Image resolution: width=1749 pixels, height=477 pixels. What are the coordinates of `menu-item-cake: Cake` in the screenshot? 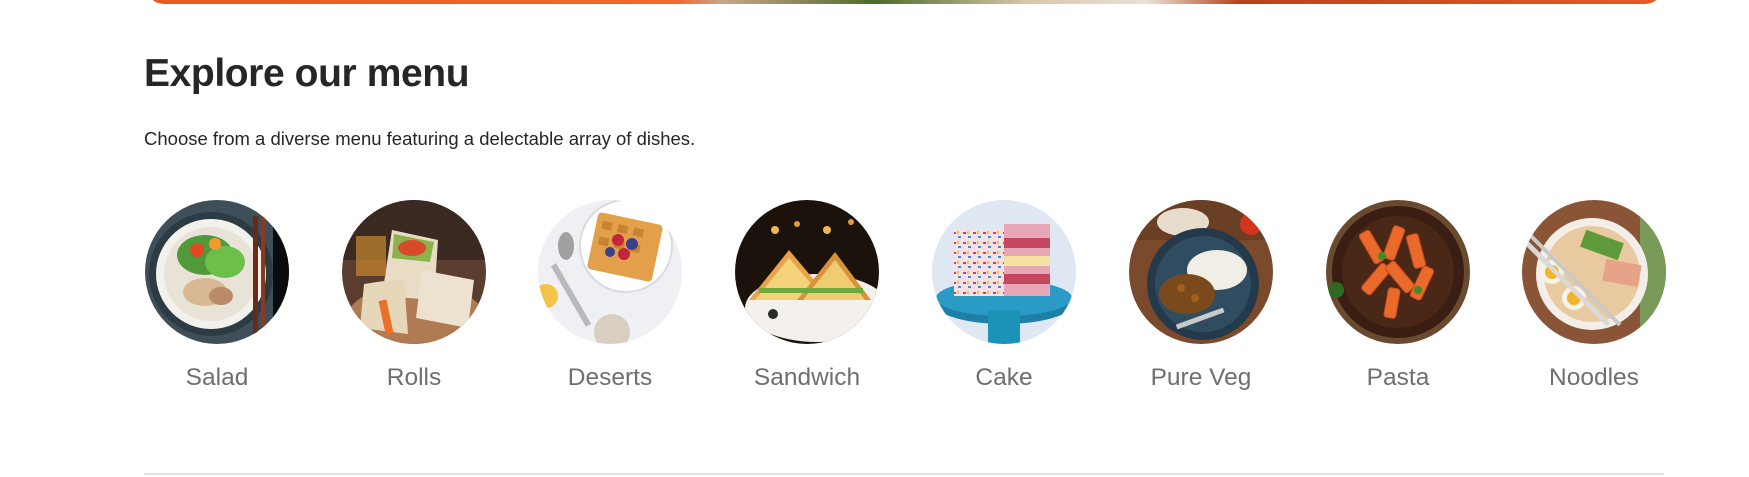 It's located at (1004, 296).